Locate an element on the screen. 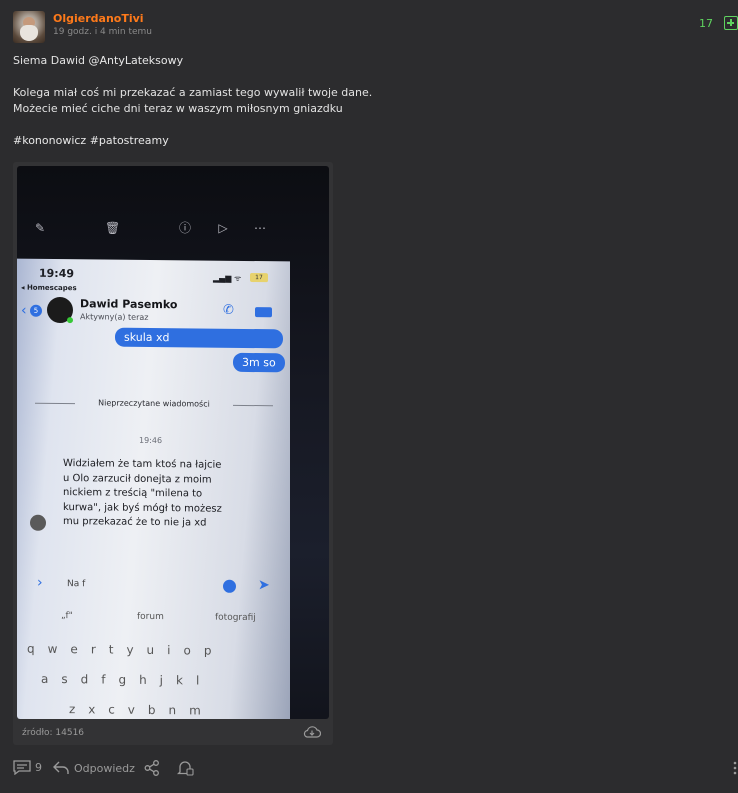  more-icon: ⋯ is located at coordinates (260, 228).